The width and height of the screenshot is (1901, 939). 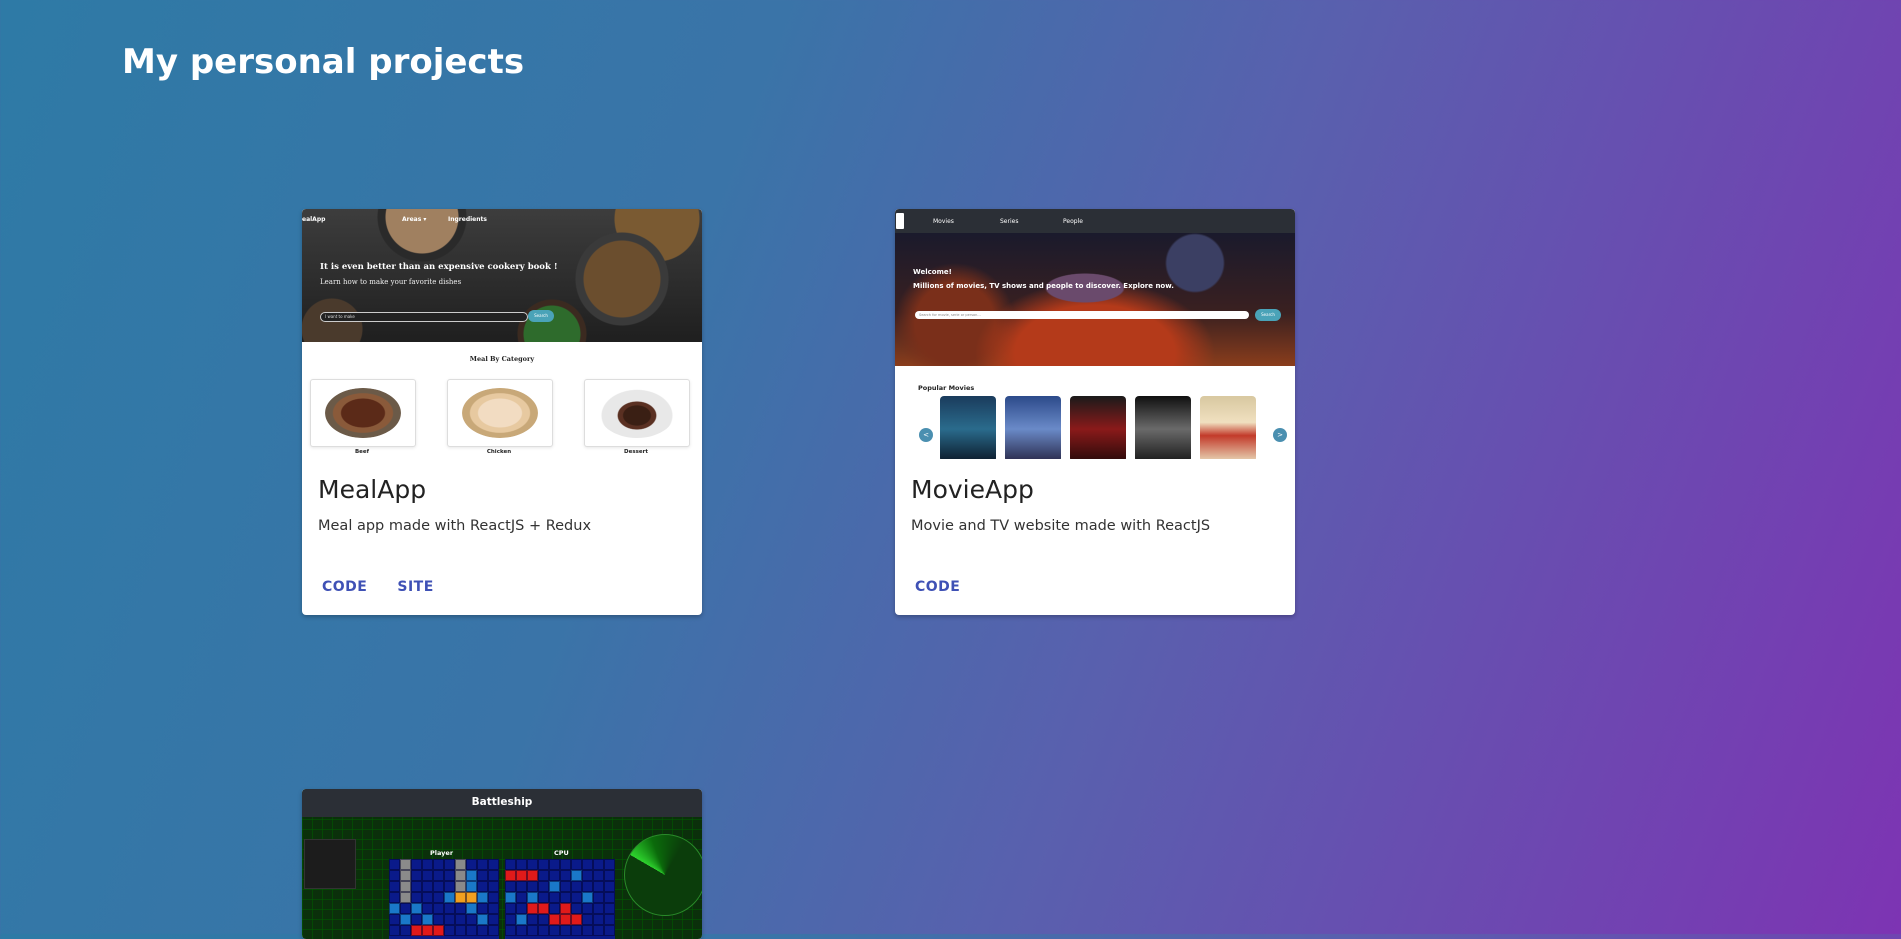 I want to click on dessert-image, so click(x=637, y=413).